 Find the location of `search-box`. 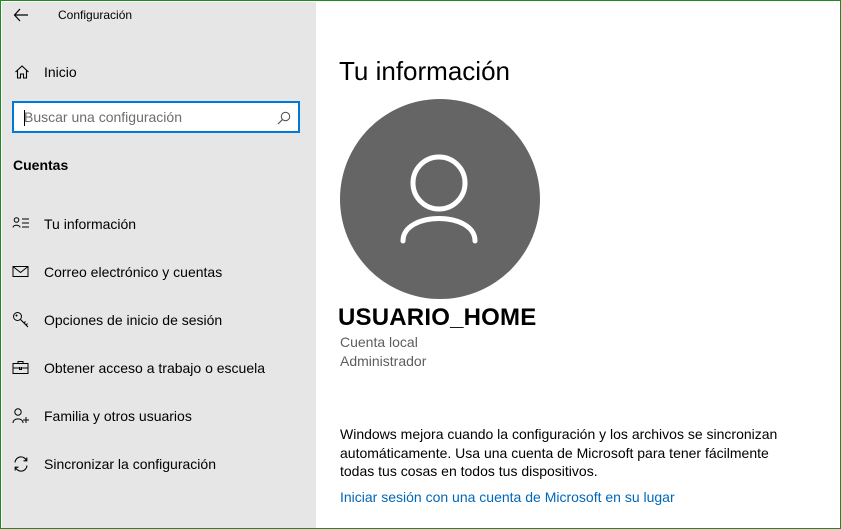

search-box is located at coordinates (156, 117).